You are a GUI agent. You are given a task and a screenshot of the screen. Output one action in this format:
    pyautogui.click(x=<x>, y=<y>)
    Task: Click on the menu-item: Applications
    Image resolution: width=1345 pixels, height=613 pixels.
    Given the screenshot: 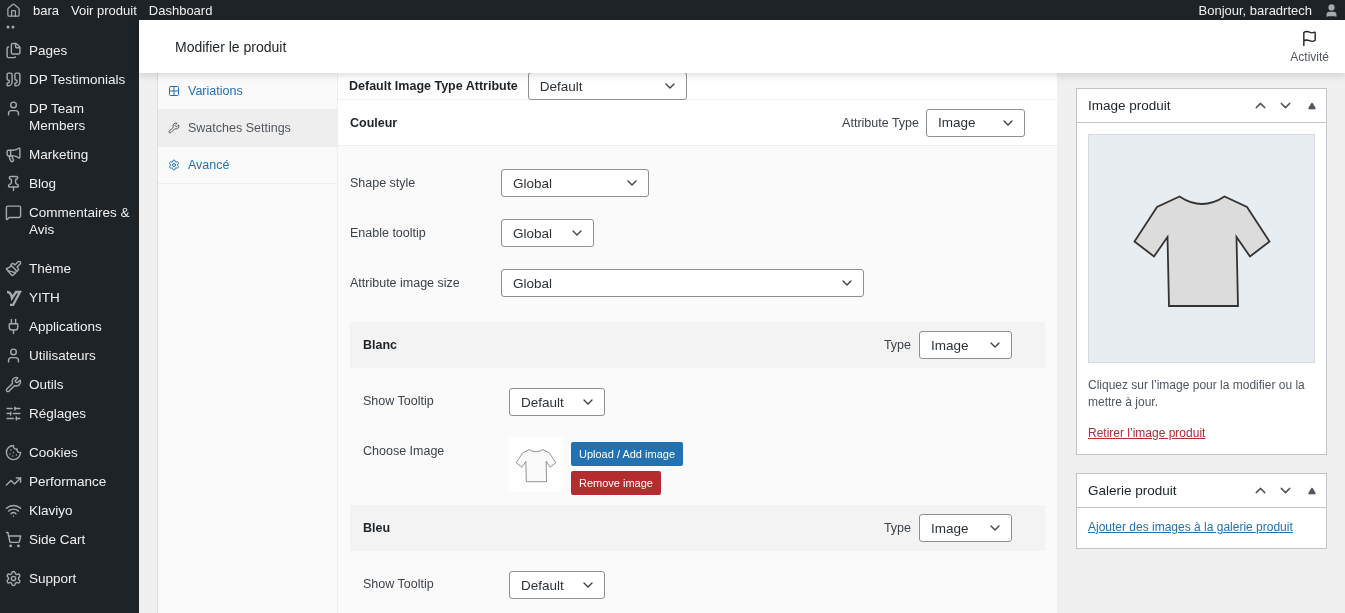 What is the action you would take?
    pyautogui.click(x=69, y=326)
    